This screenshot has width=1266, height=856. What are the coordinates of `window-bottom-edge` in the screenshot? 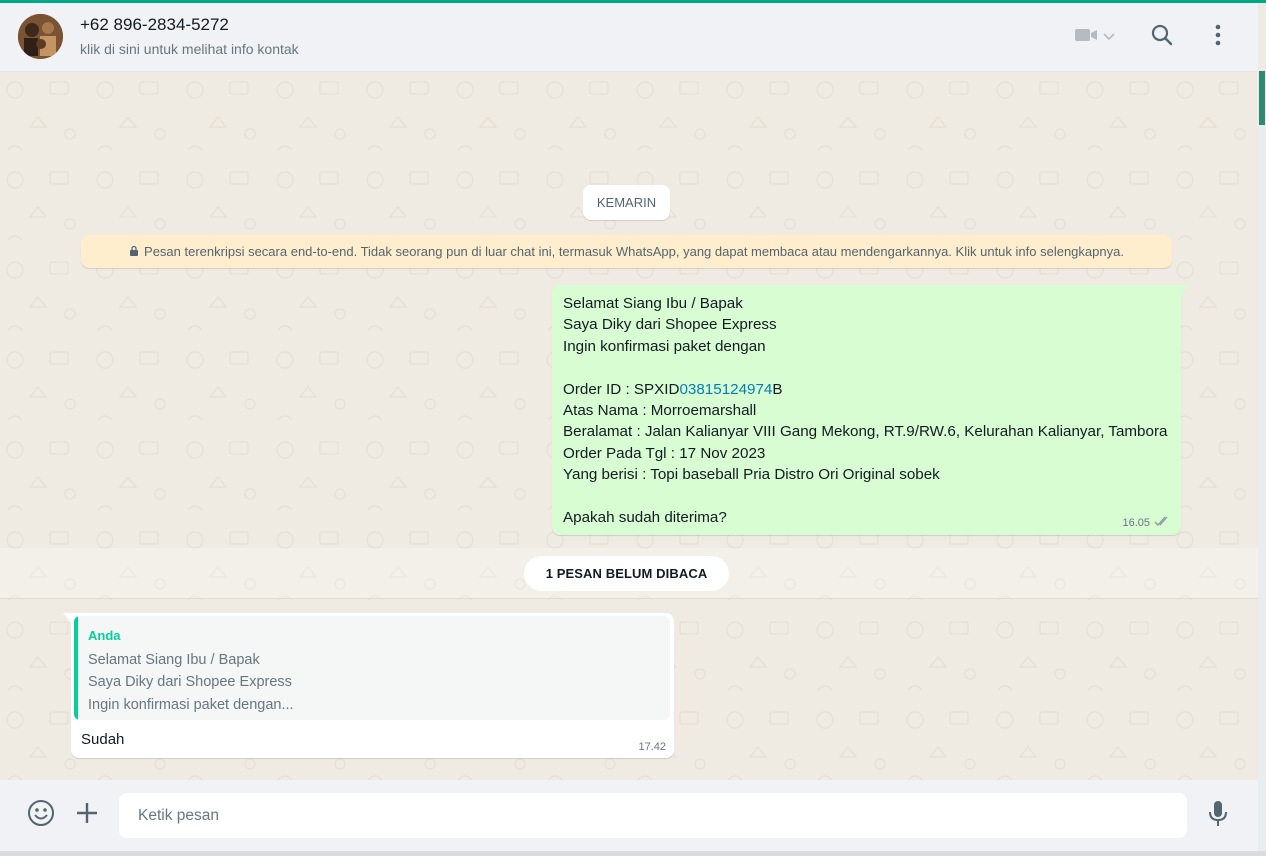 It's located at (633, 853).